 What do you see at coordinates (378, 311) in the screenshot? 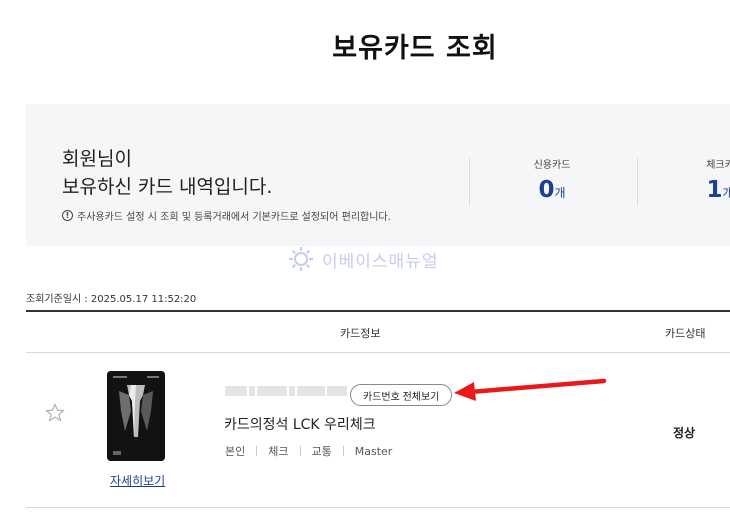
I see `table-top-border` at bounding box center [378, 311].